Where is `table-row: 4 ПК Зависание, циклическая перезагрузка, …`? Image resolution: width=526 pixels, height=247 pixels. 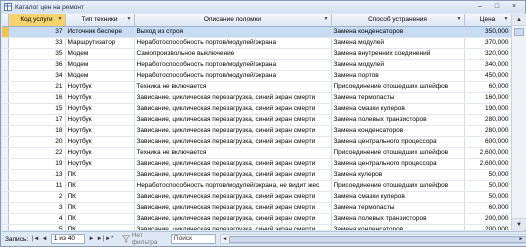 table-row: 4 ПК Зависание, циклическая перезагрузка, … is located at coordinates (256, 219).